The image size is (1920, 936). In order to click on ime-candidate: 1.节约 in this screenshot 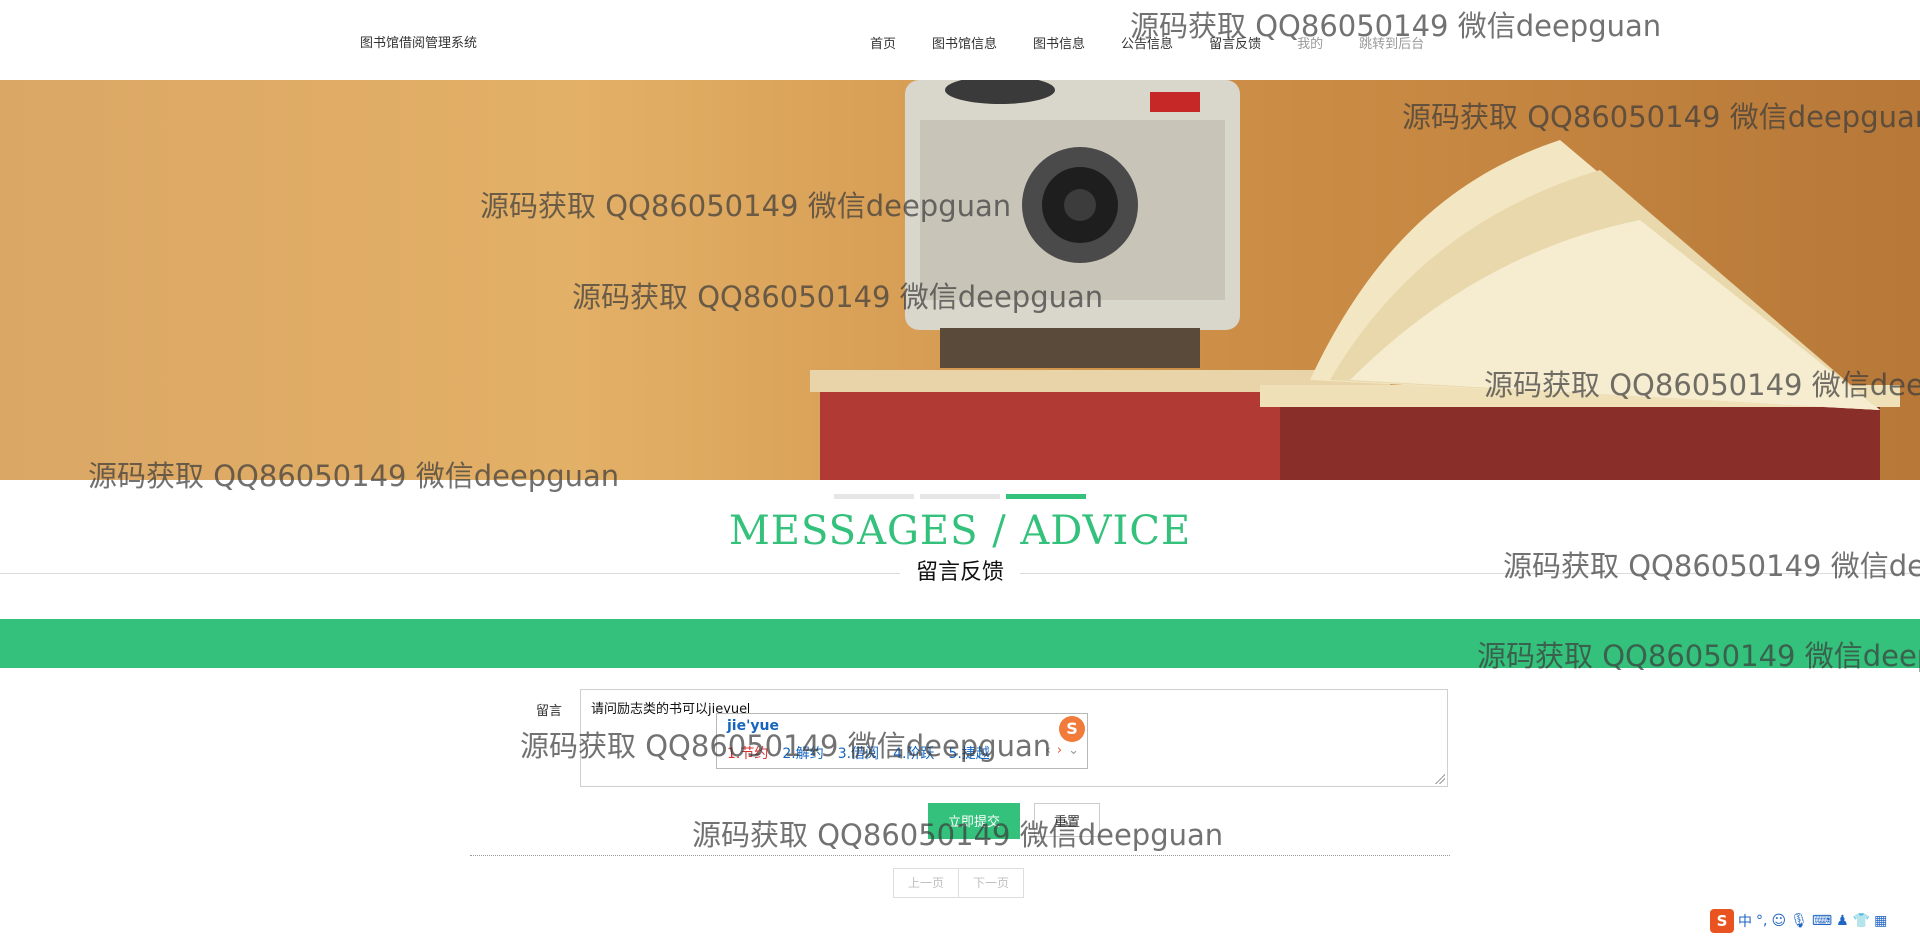, I will do `click(747, 753)`.